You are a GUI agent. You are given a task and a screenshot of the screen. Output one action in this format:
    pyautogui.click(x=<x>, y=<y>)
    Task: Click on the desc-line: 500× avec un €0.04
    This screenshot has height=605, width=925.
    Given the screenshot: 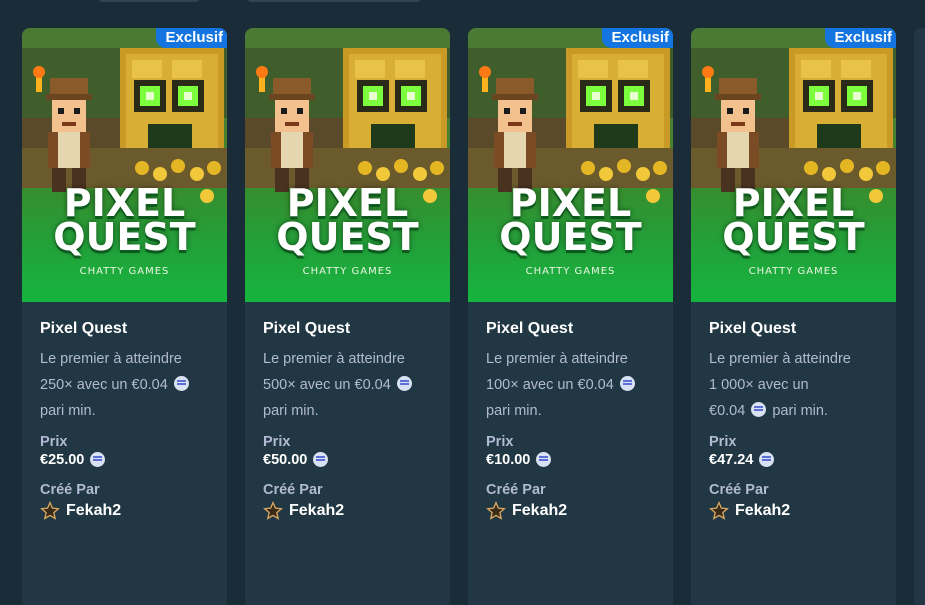 What is the action you would take?
    pyautogui.click(x=327, y=385)
    